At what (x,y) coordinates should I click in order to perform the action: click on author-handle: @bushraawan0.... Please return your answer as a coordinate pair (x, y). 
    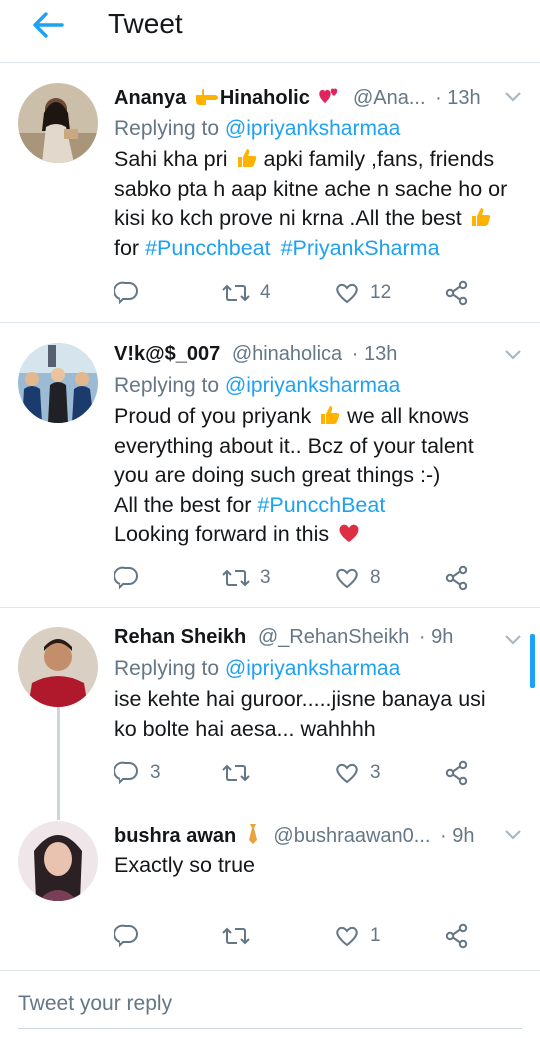
    Looking at the image, I should click on (351, 836).